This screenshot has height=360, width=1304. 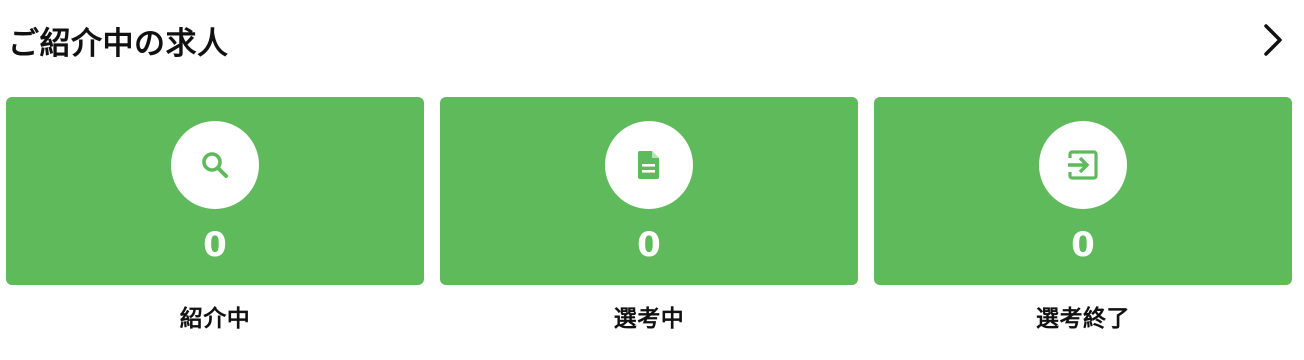 I want to click on search-icon, so click(x=215, y=165).